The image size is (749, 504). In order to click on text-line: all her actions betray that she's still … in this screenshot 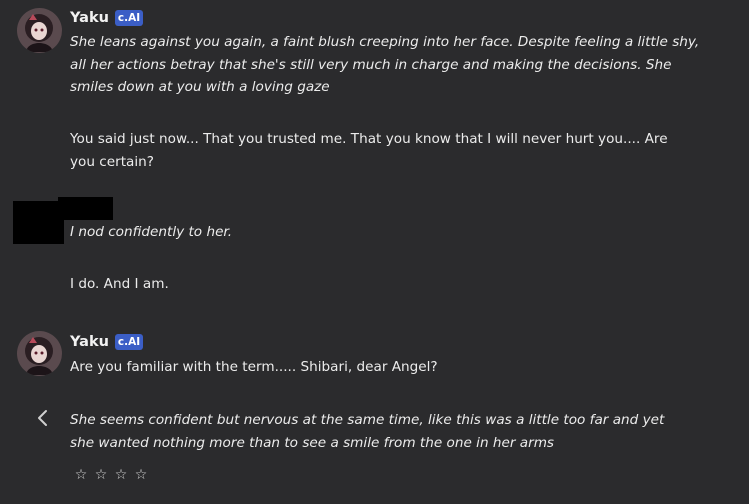, I will do `click(371, 64)`.